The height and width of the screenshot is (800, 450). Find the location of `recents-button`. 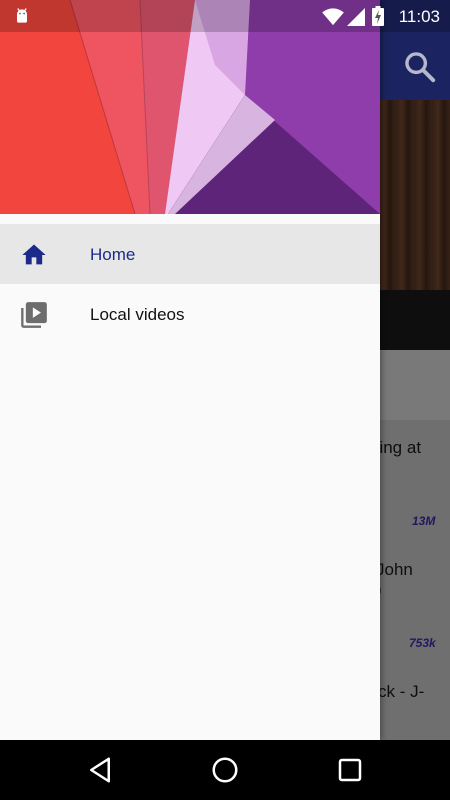

recents-button is located at coordinates (350, 770).